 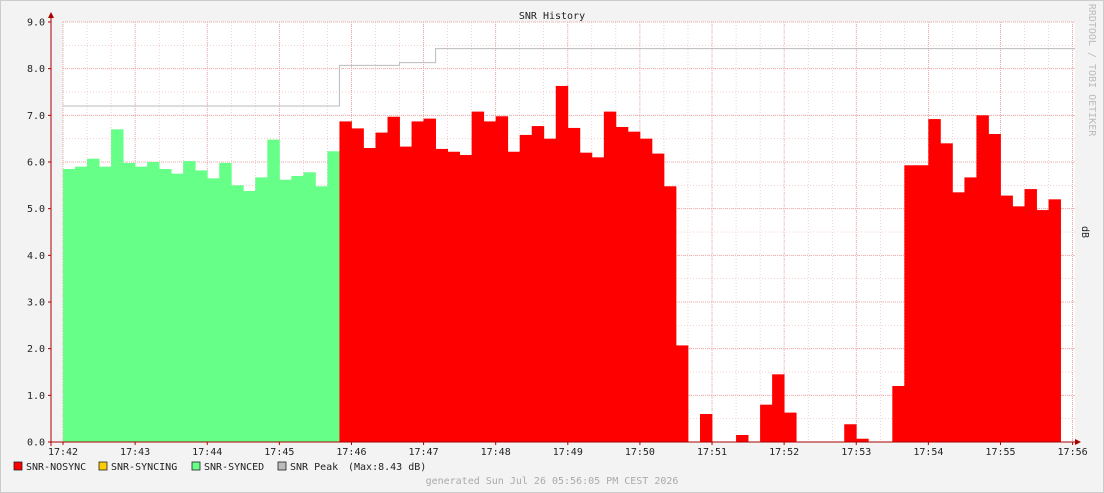 What do you see at coordinates (1073, 452) in the screenshot?
I see `x-tick-label: 17:56` at bounding box center [1073, 452].